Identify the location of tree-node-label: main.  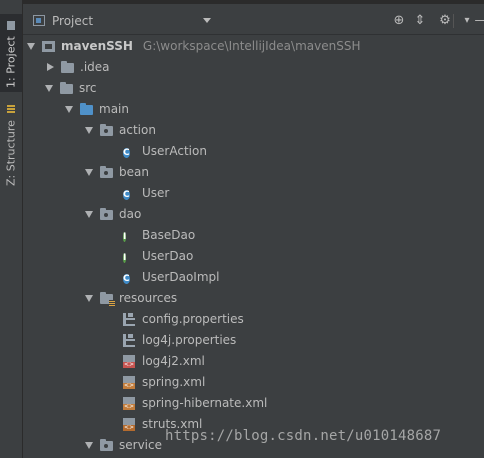
(114, 108).